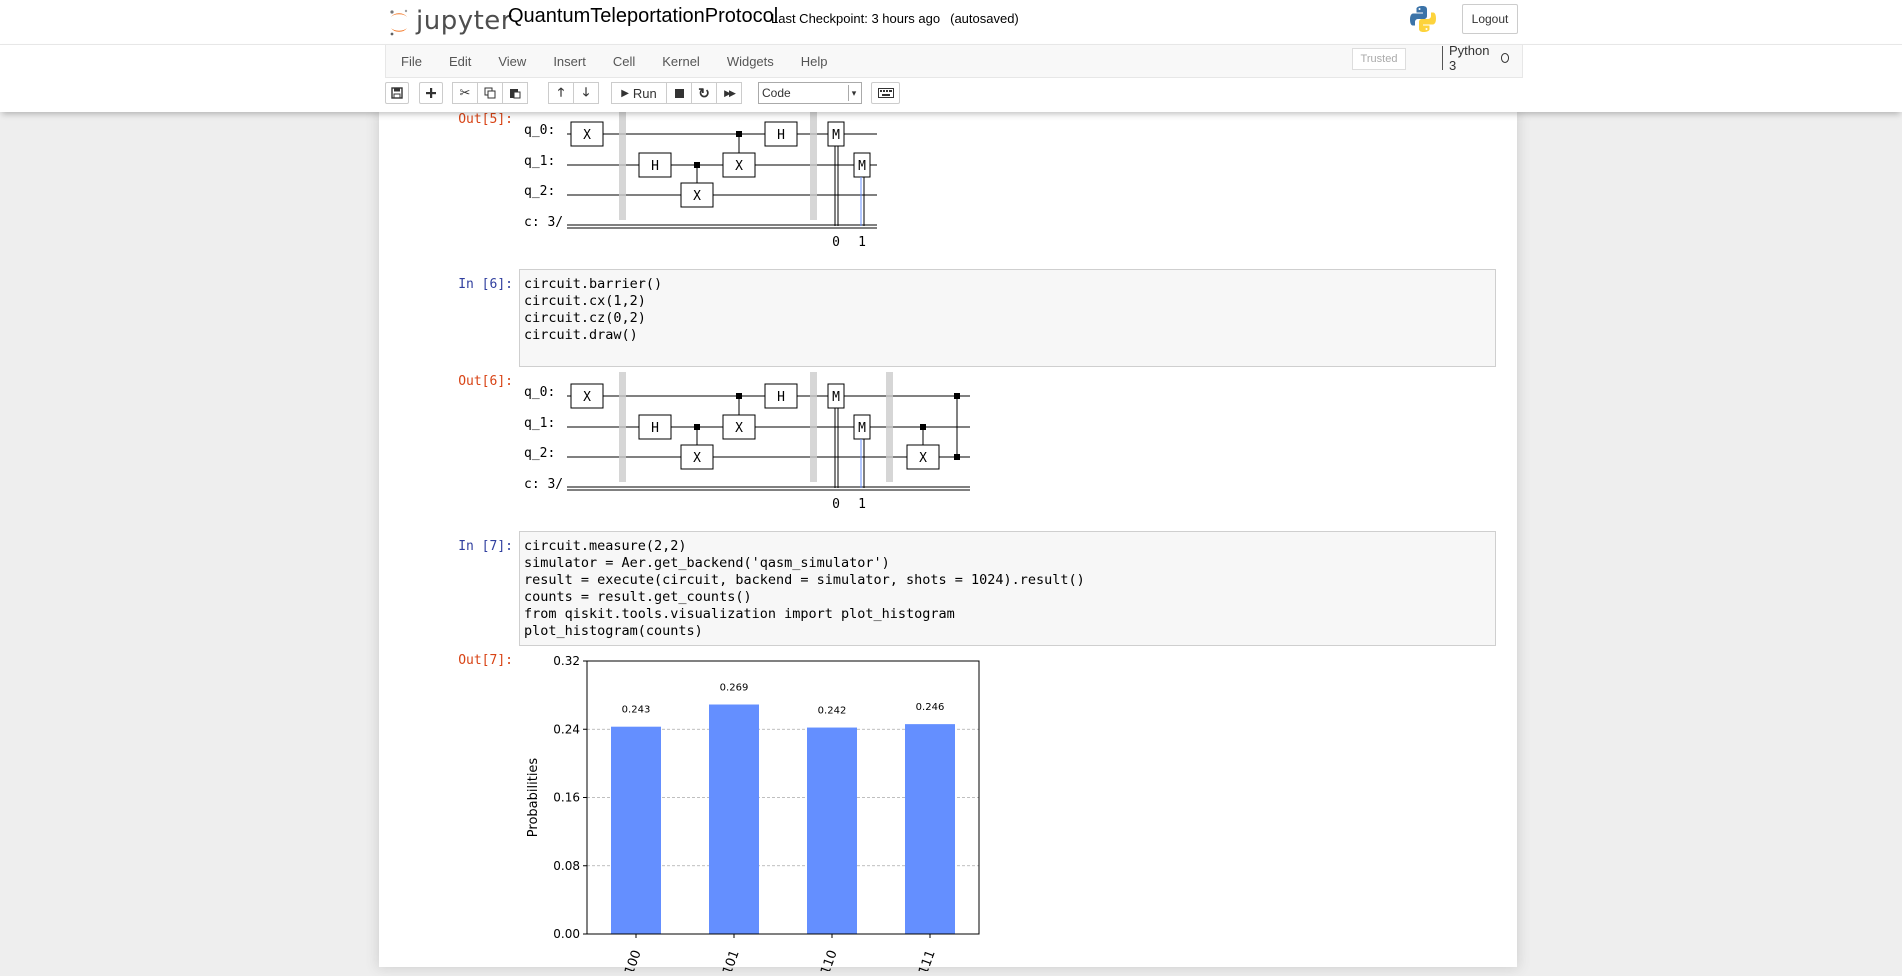 The height and width of the screenshot is (976, 1902). Describe the element at coordinates (776, 93) in the screenshot. I see `cell-type-value: Code` at that location.